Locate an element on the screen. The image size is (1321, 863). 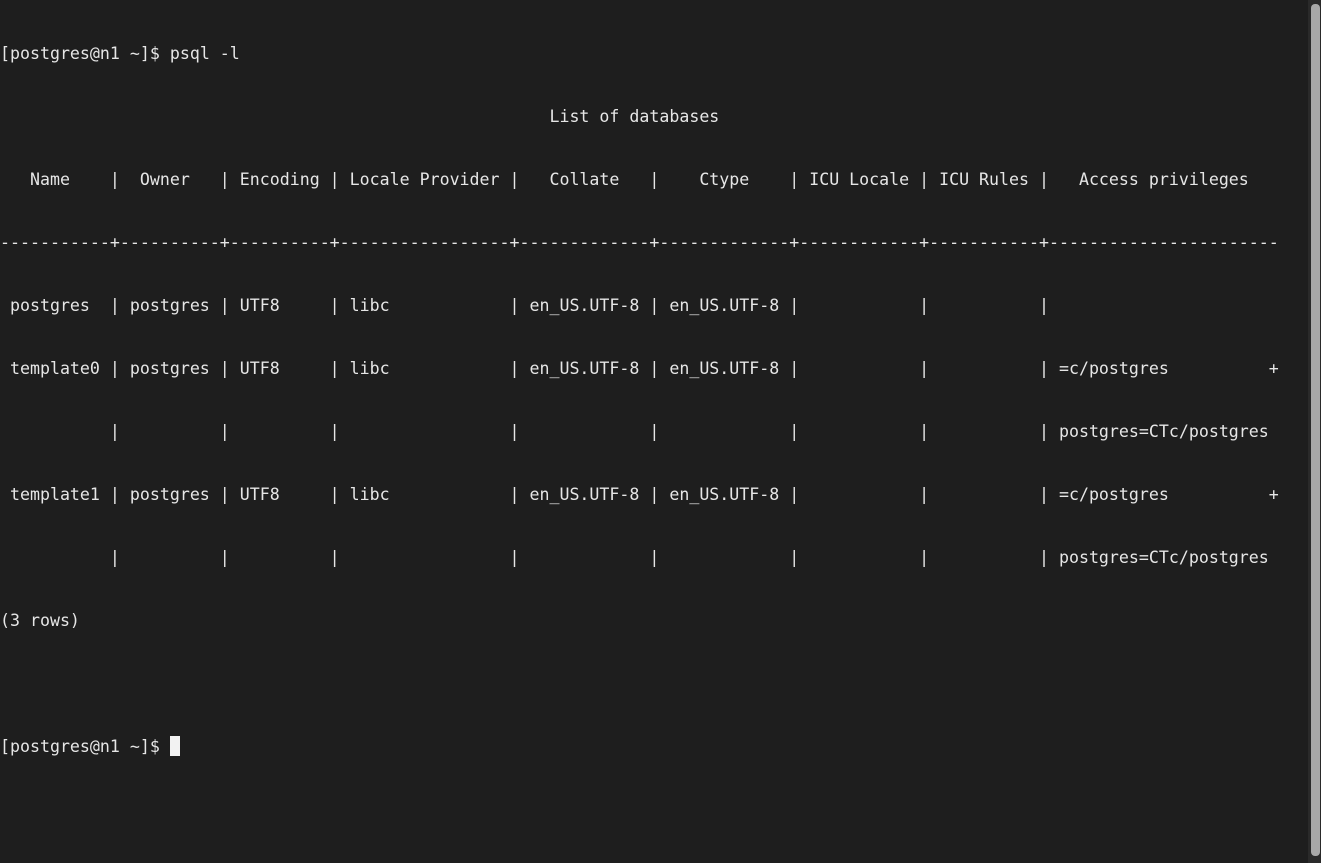
scrollbar-thumb is located at coordinates (1315, 430).